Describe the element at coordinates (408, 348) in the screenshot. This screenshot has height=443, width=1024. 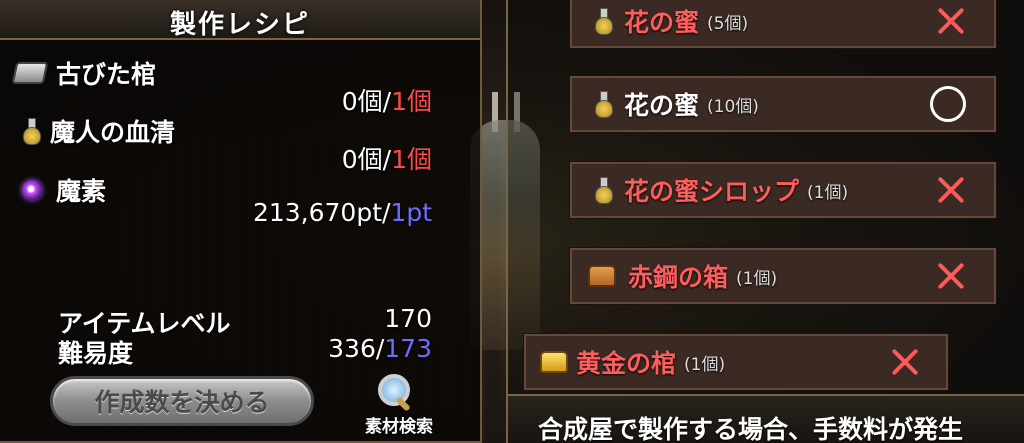
I see `difficulty-need: 173` at that location.